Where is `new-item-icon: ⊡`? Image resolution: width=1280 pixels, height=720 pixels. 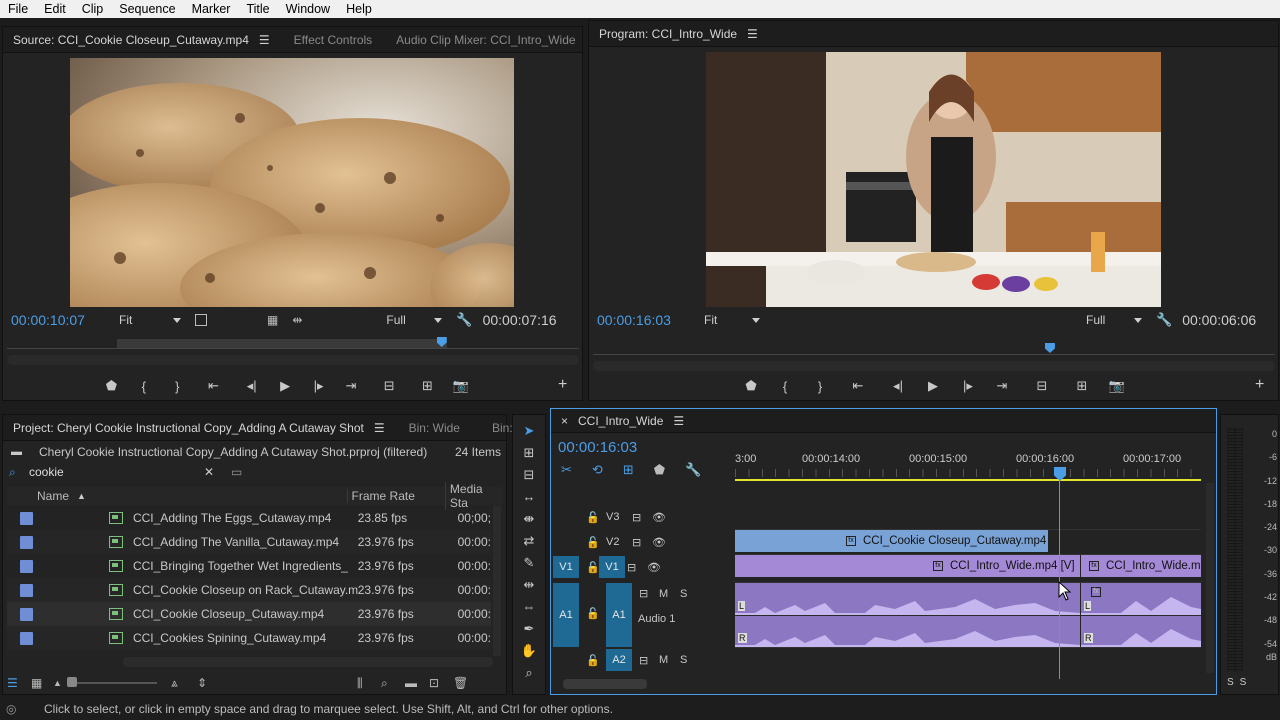
new-item-icon: ⊡ is located at coordinates (441, 683).